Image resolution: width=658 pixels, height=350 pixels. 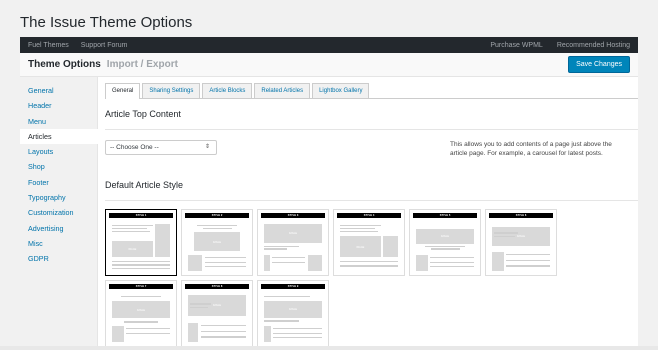 I want to click on article-style-option-7: STYLE 7 IMAGE, so click(x=141, y=313).